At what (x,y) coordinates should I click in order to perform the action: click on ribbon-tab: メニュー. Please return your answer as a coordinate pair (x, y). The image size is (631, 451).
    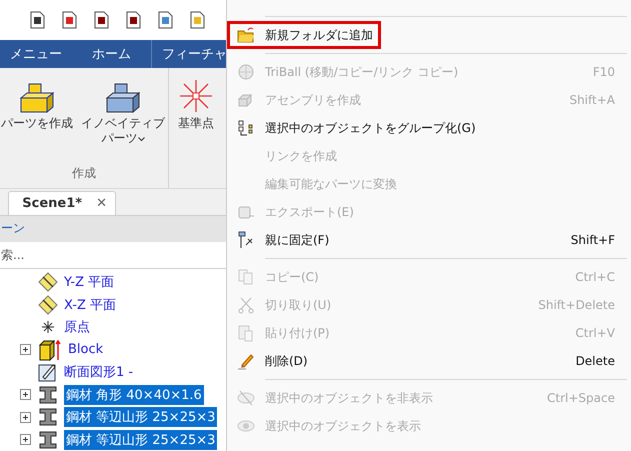
    Looking at the image, I should click on (41, 54).